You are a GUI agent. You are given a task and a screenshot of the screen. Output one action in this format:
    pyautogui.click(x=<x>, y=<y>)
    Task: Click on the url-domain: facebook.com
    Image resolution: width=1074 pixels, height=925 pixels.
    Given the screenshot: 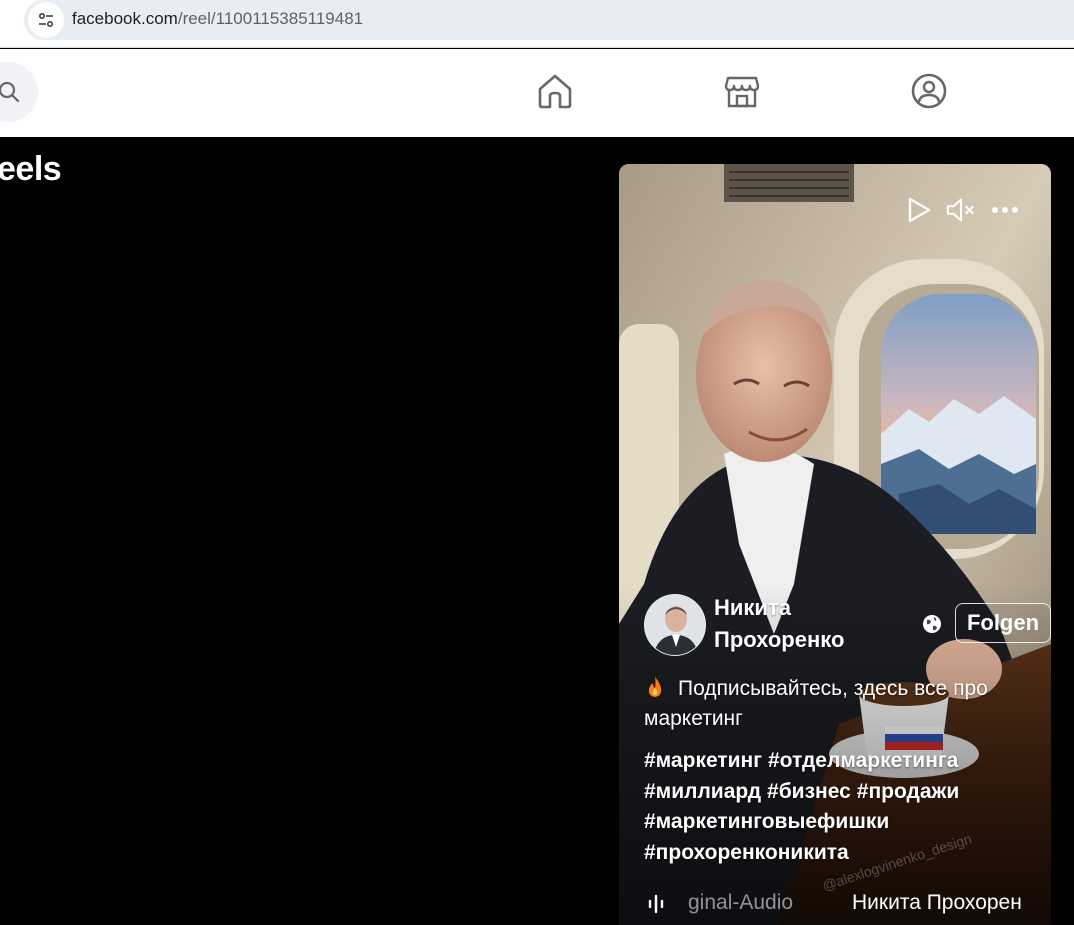 What is the action you would take?
    pyautogui.click(x=125, y=18)
    